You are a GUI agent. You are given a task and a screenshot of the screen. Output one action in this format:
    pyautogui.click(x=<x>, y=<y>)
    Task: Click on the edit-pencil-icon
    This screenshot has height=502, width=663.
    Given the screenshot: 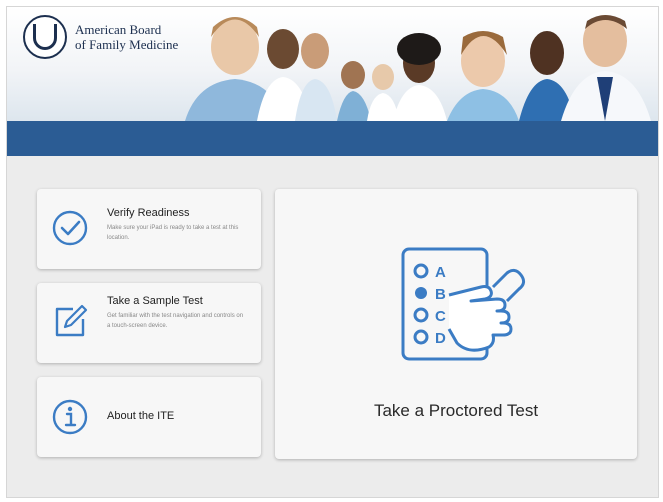 What is the action you would take?
    pyautogui.click(x=71, y=320)
    